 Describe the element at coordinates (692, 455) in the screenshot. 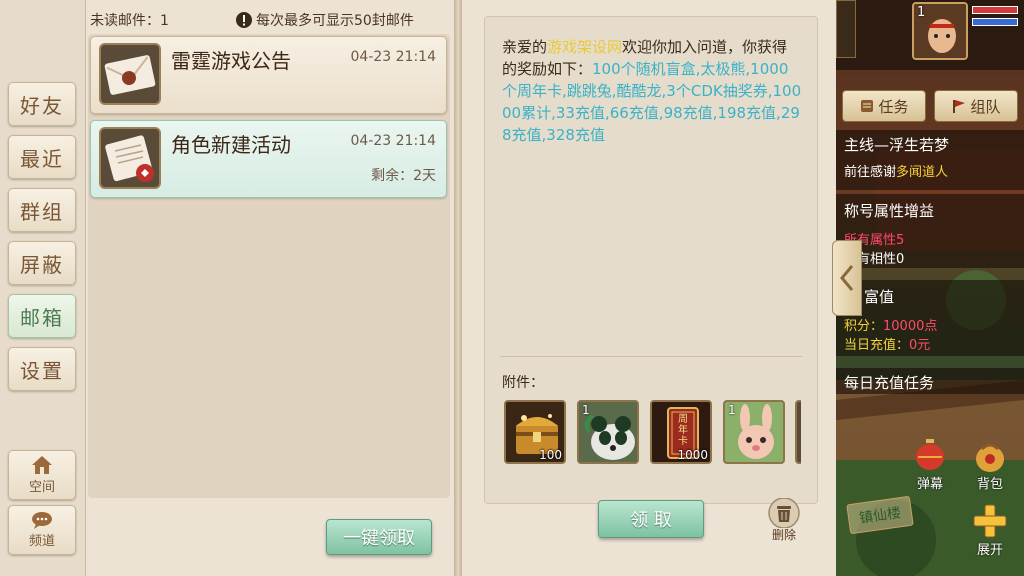

I see `item-count: 1000` at that location.